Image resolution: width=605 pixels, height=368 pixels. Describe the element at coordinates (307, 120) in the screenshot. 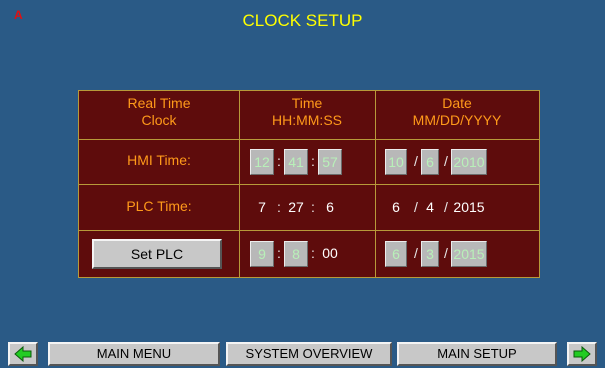

I see `header-time-line2: HH:MM:SS` at that location.